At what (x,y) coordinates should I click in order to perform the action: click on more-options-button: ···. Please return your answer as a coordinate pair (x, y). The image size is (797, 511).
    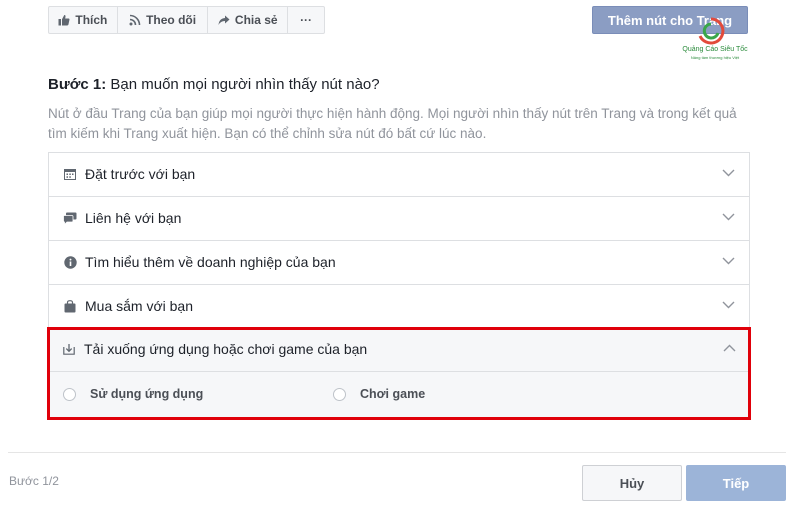
    Looking at the image, I should click on (306, 20).